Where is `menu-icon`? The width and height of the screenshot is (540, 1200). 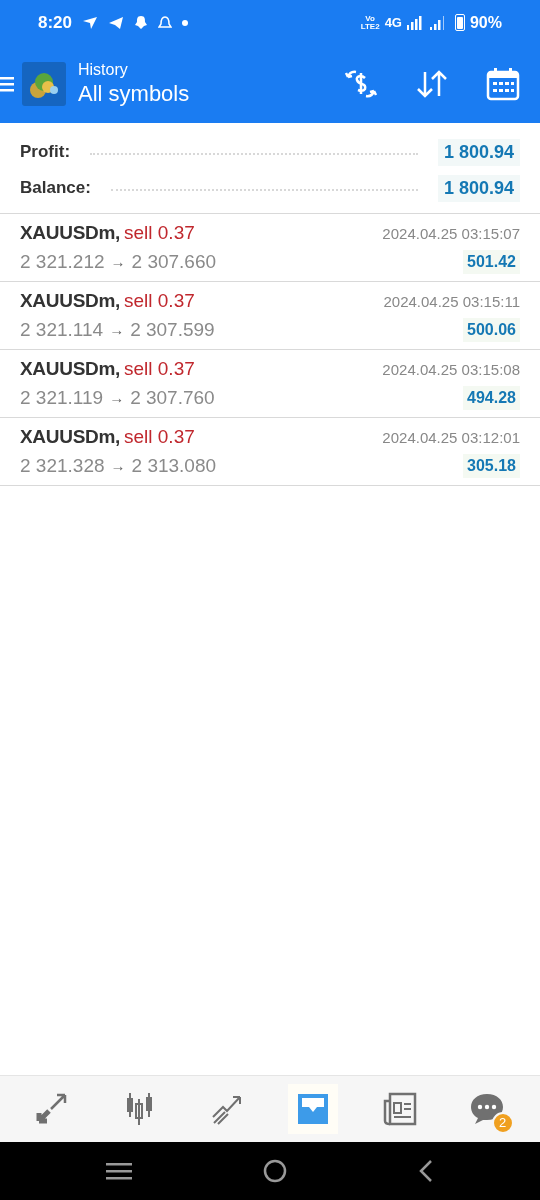 menu-icon is located at coordinates (7, 84).